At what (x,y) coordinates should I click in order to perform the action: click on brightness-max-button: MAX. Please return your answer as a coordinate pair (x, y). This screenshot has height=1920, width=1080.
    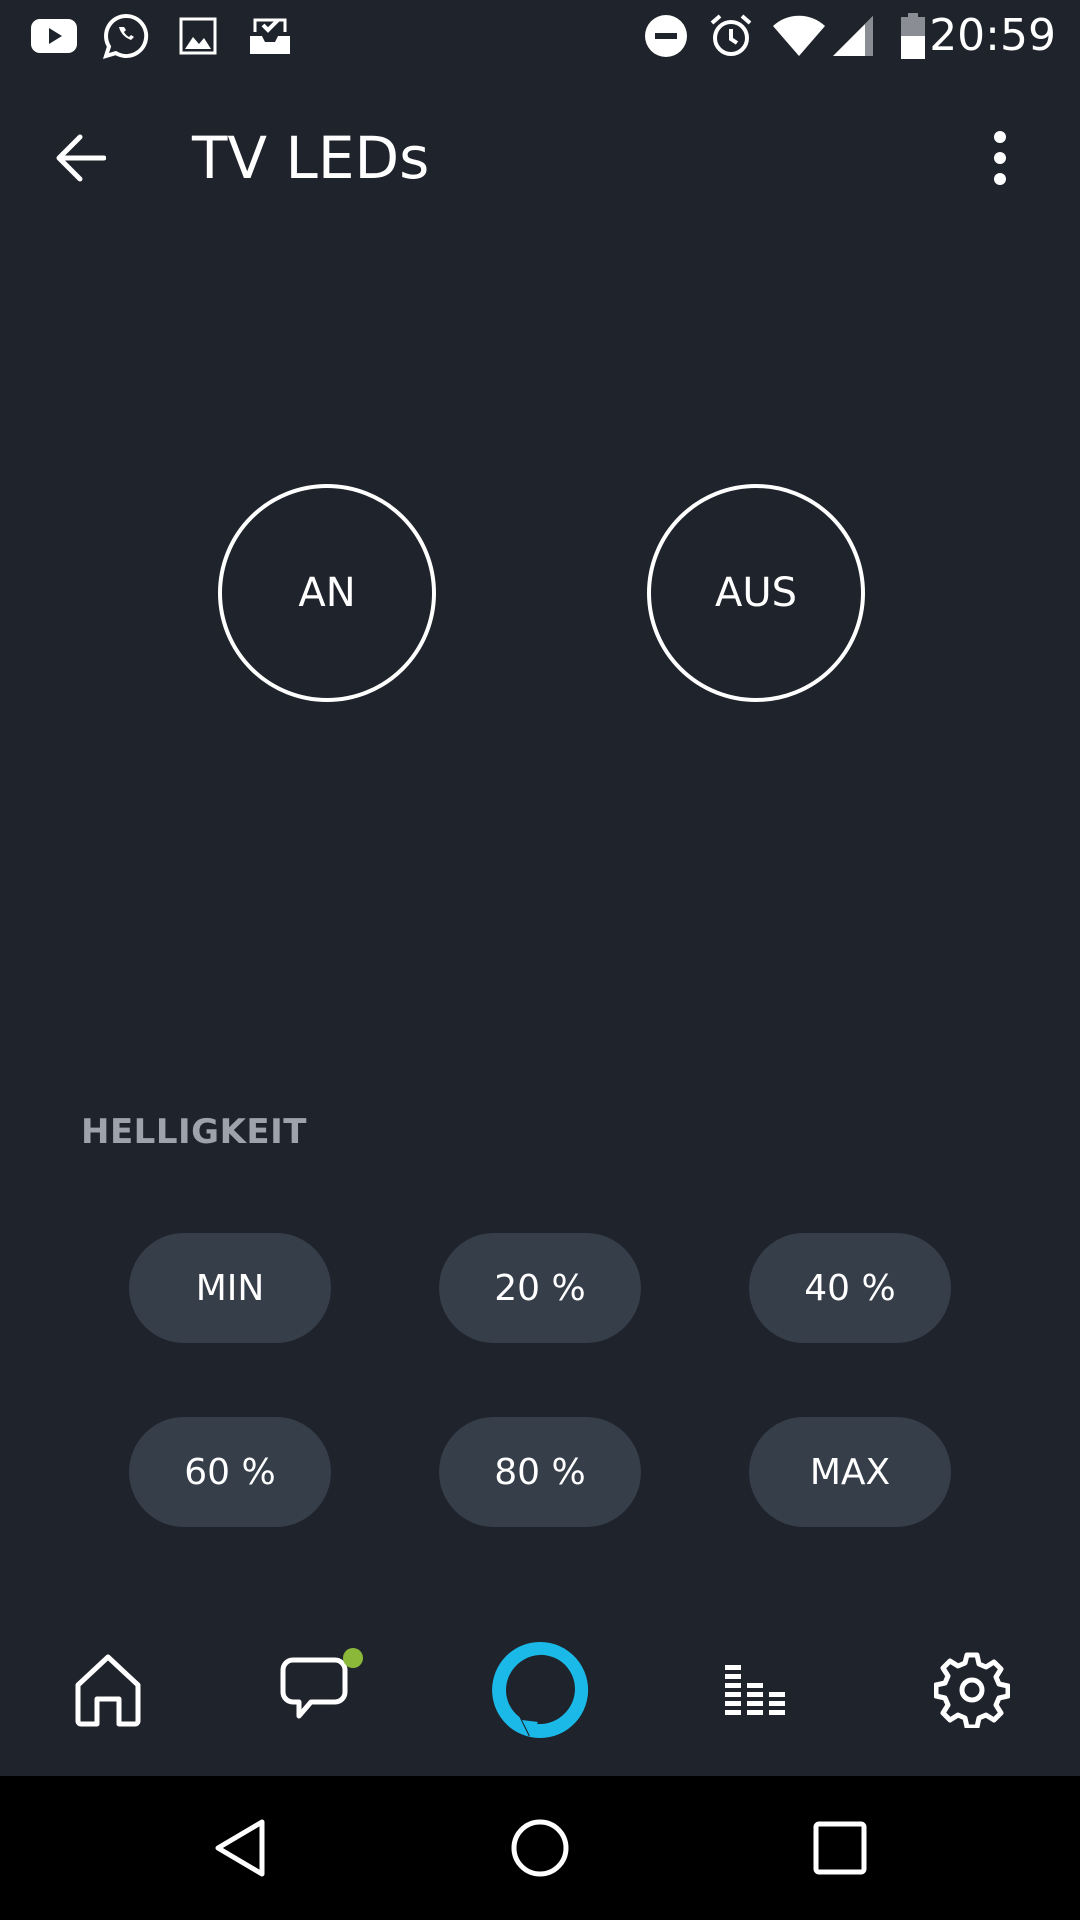
    Looking at the image, I should click on (850, 1472).